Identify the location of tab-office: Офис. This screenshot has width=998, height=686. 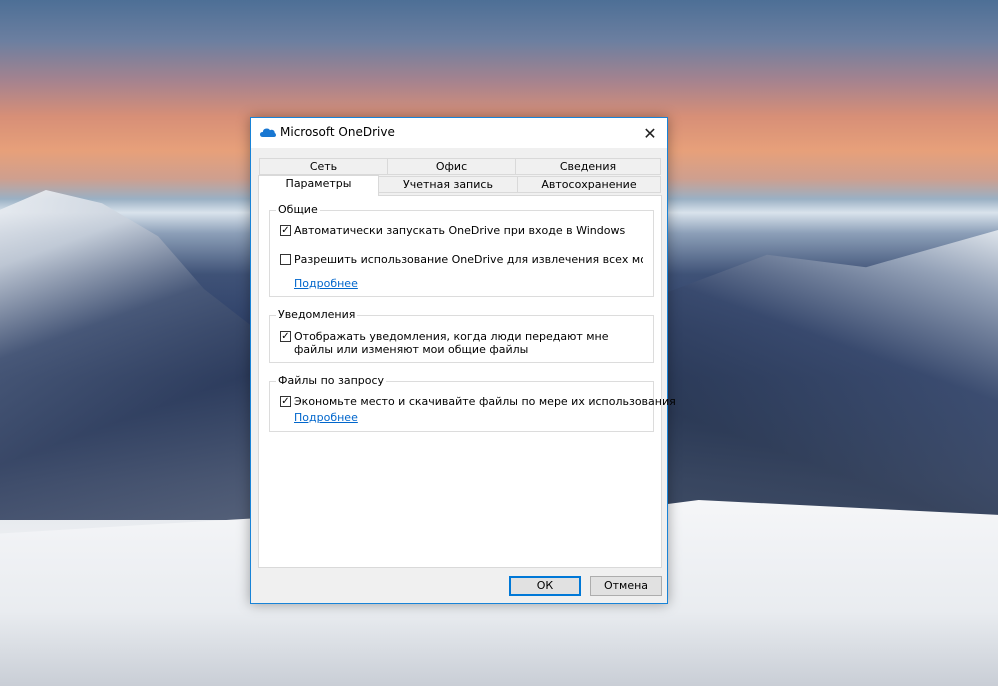
(451, 166).